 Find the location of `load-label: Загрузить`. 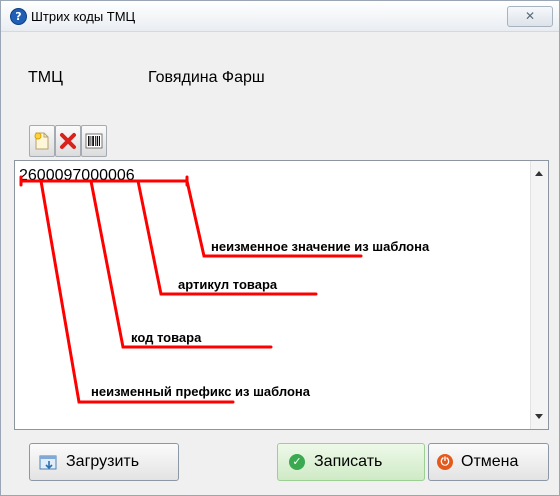

load-label: Загрузить is located at coordinates (103, 461).